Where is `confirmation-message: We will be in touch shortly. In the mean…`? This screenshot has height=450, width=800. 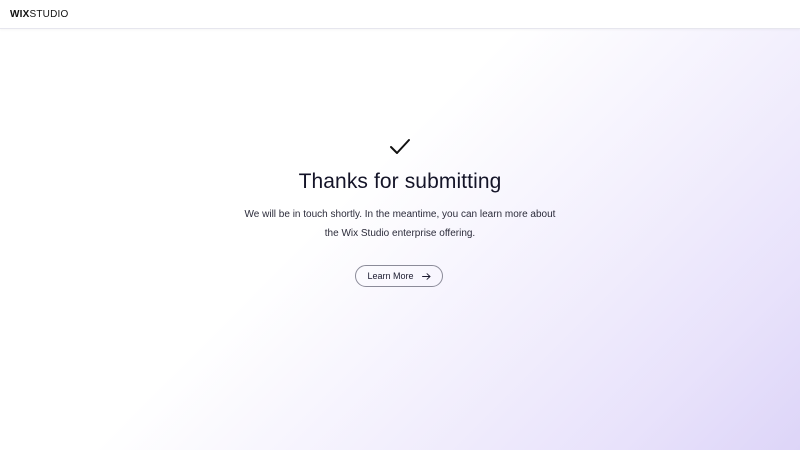 confirmation-message: We will be in touch shortly. In the mean… is located at coordinates (400, 224).